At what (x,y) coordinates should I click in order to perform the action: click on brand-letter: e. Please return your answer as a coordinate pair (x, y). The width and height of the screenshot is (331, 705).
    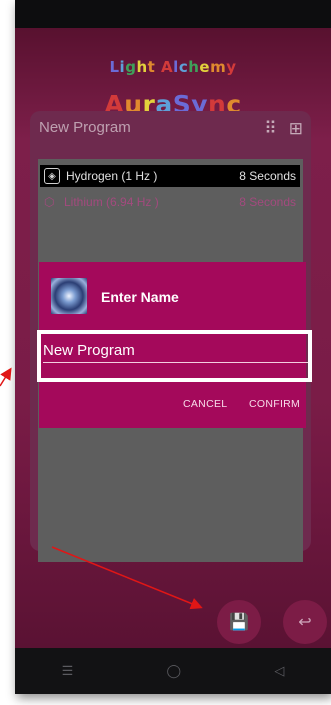
    Looking at the image, I should click on (205, 67).